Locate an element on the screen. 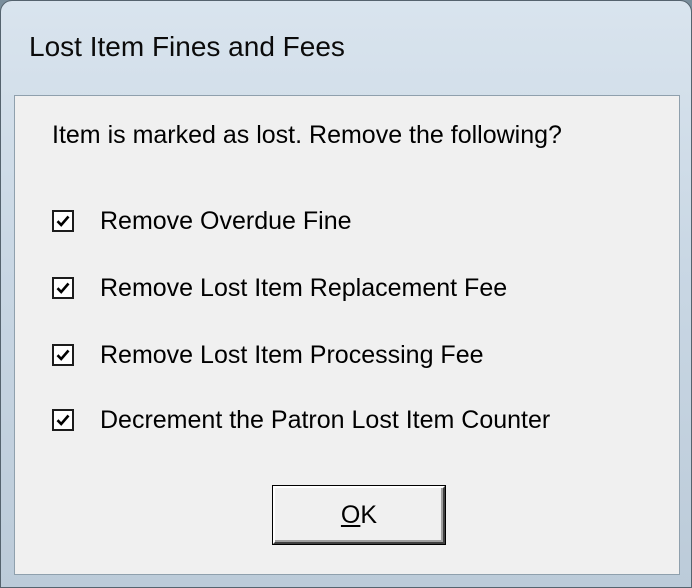 This screenshot has width=692, height=588. processing-fee-checkbox is located at coordinates (63, 355).